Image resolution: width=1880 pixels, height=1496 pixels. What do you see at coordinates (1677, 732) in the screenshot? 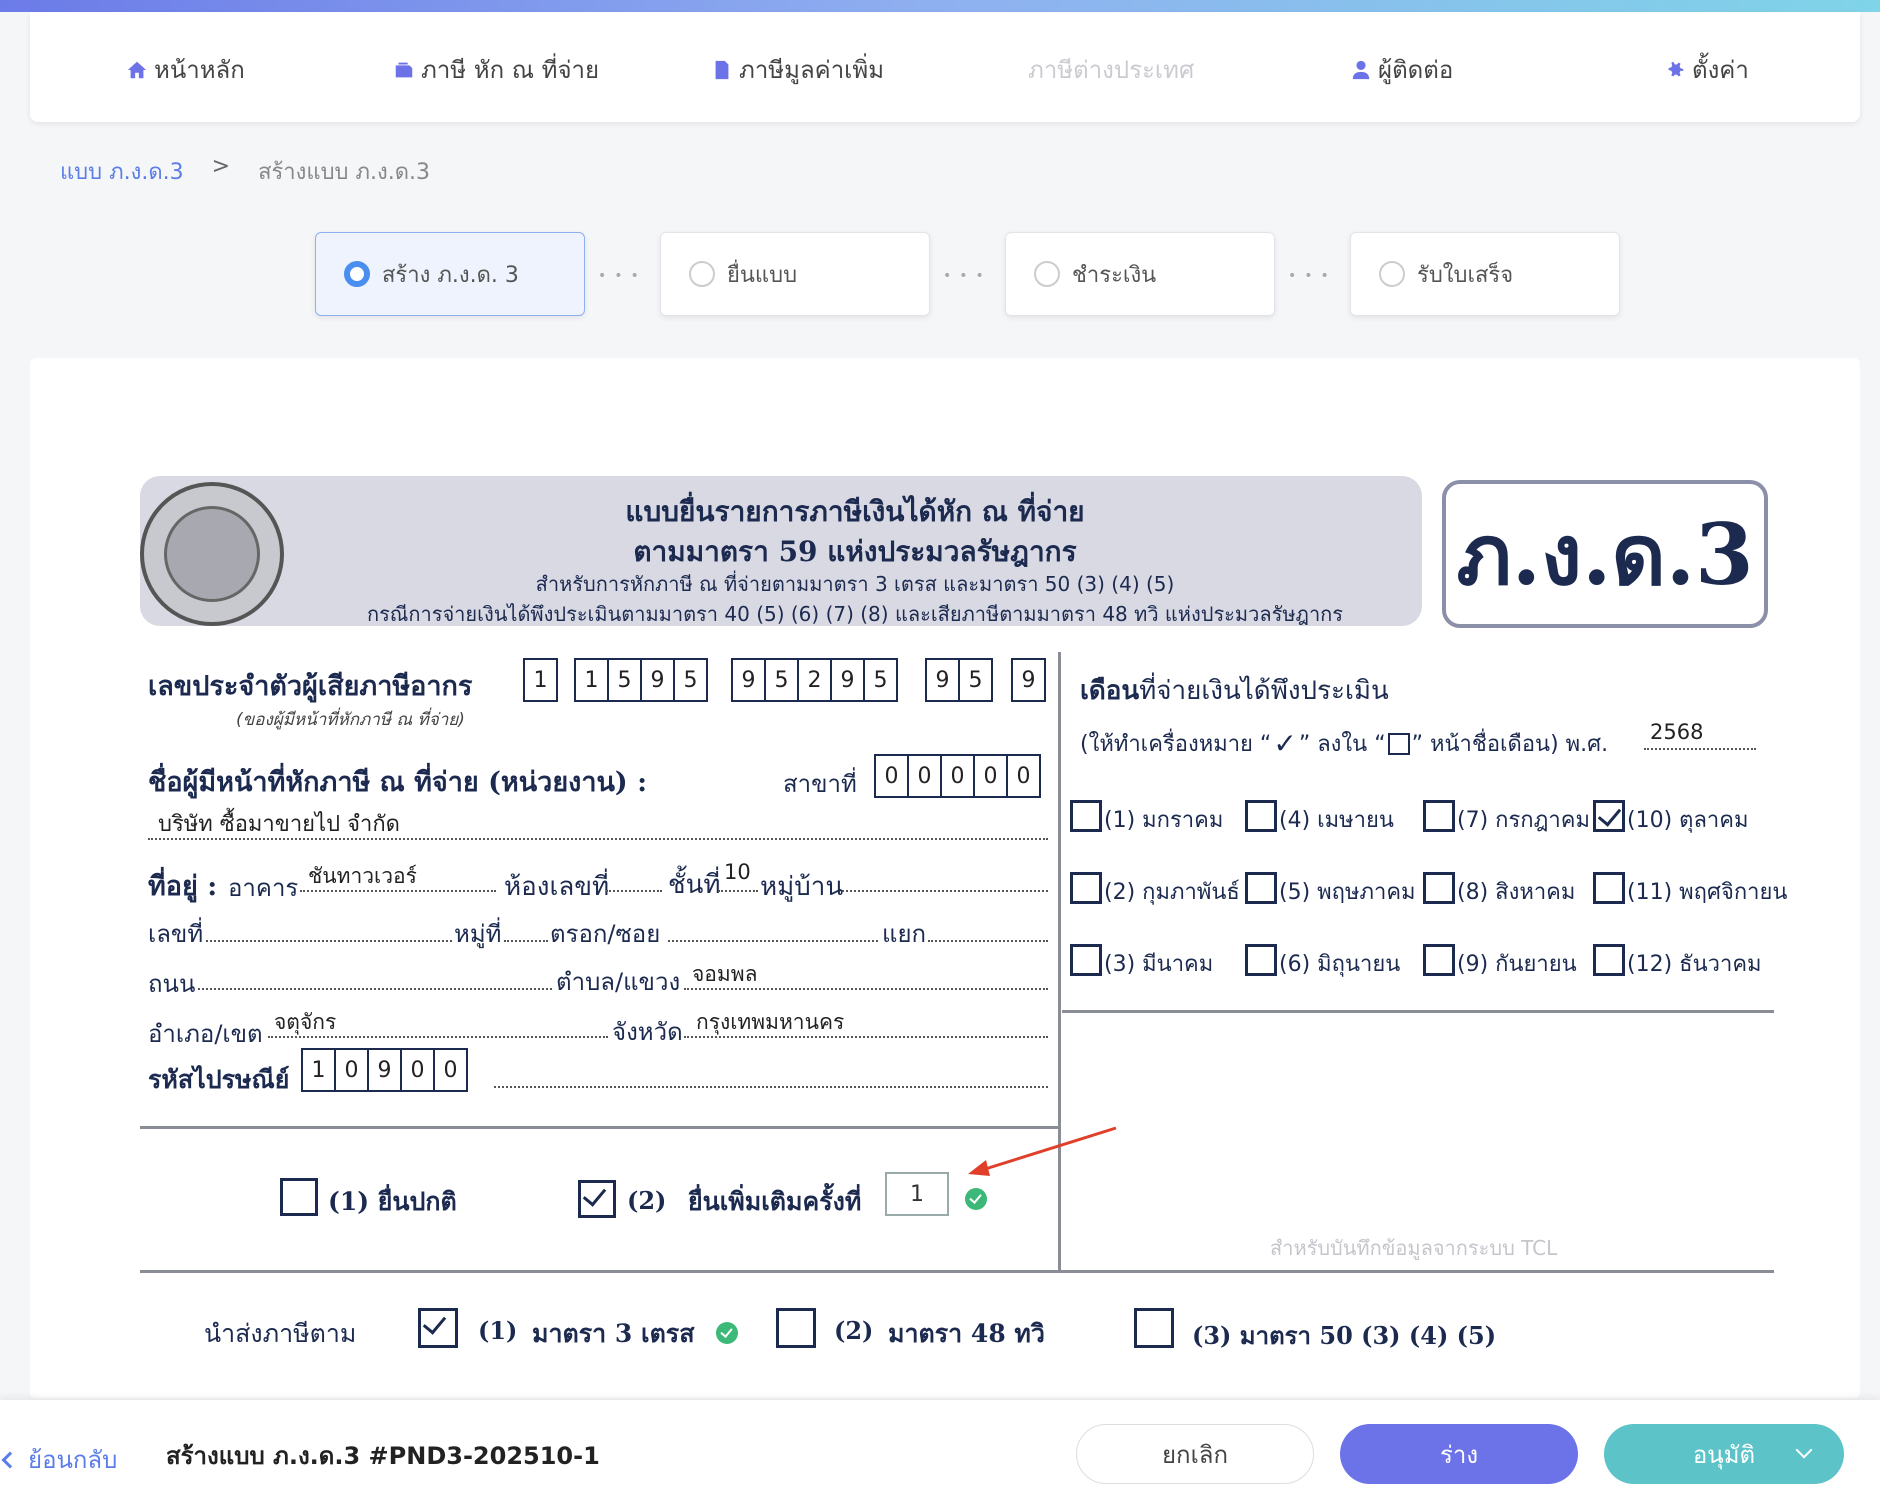
I see `year-value: 2568` at bounding box center [1677, 732].